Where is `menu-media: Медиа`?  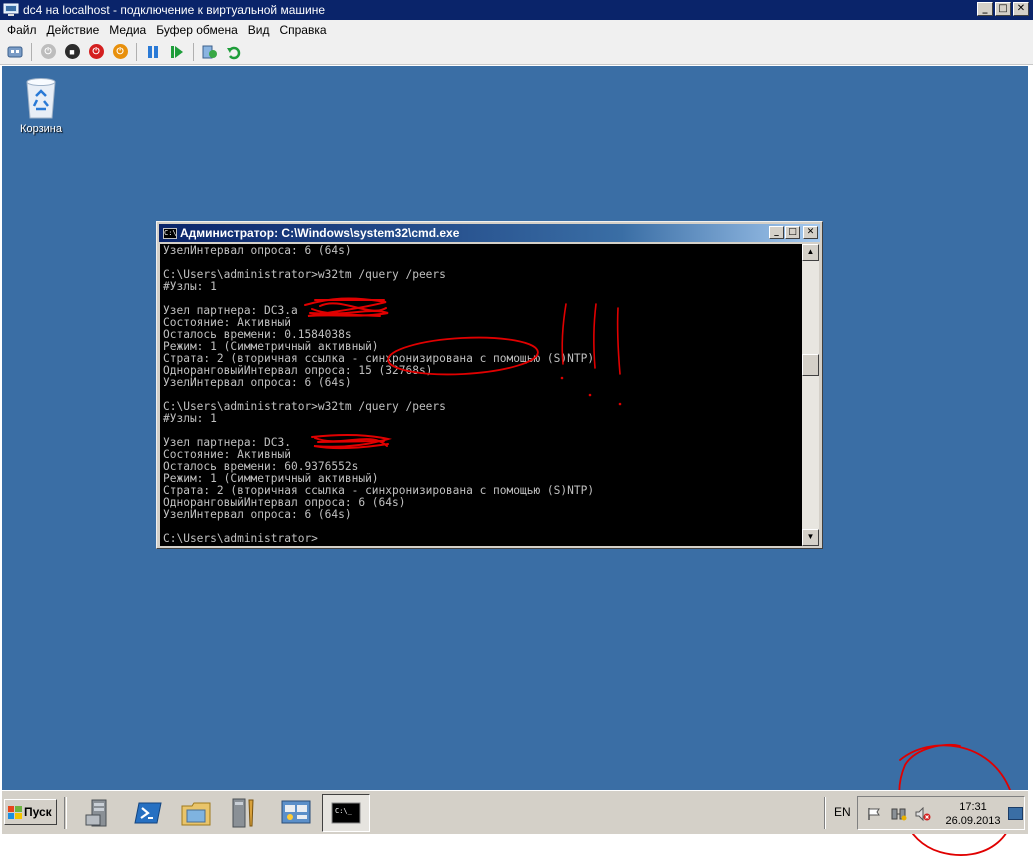
menu-media: Медиа is located at coordinates (127, 30).